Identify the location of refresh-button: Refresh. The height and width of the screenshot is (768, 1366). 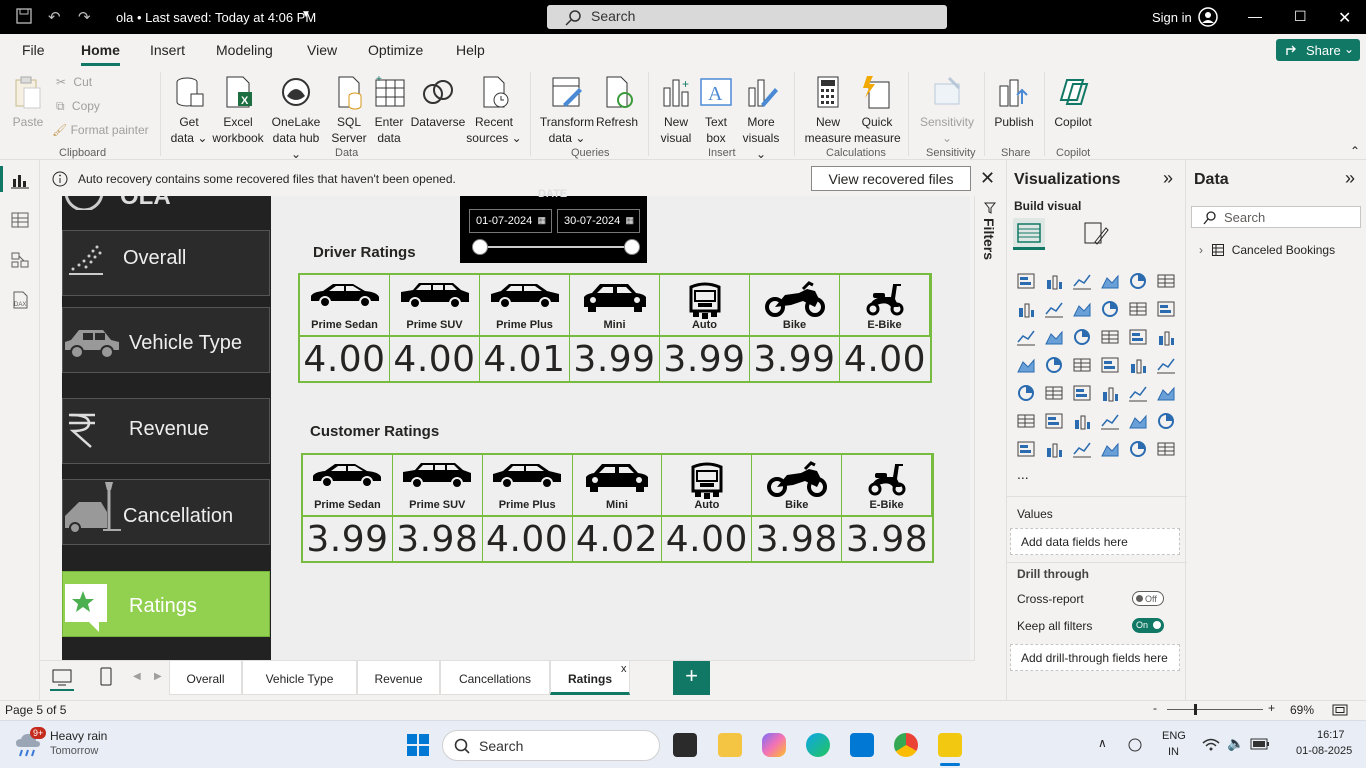
(617, 102).